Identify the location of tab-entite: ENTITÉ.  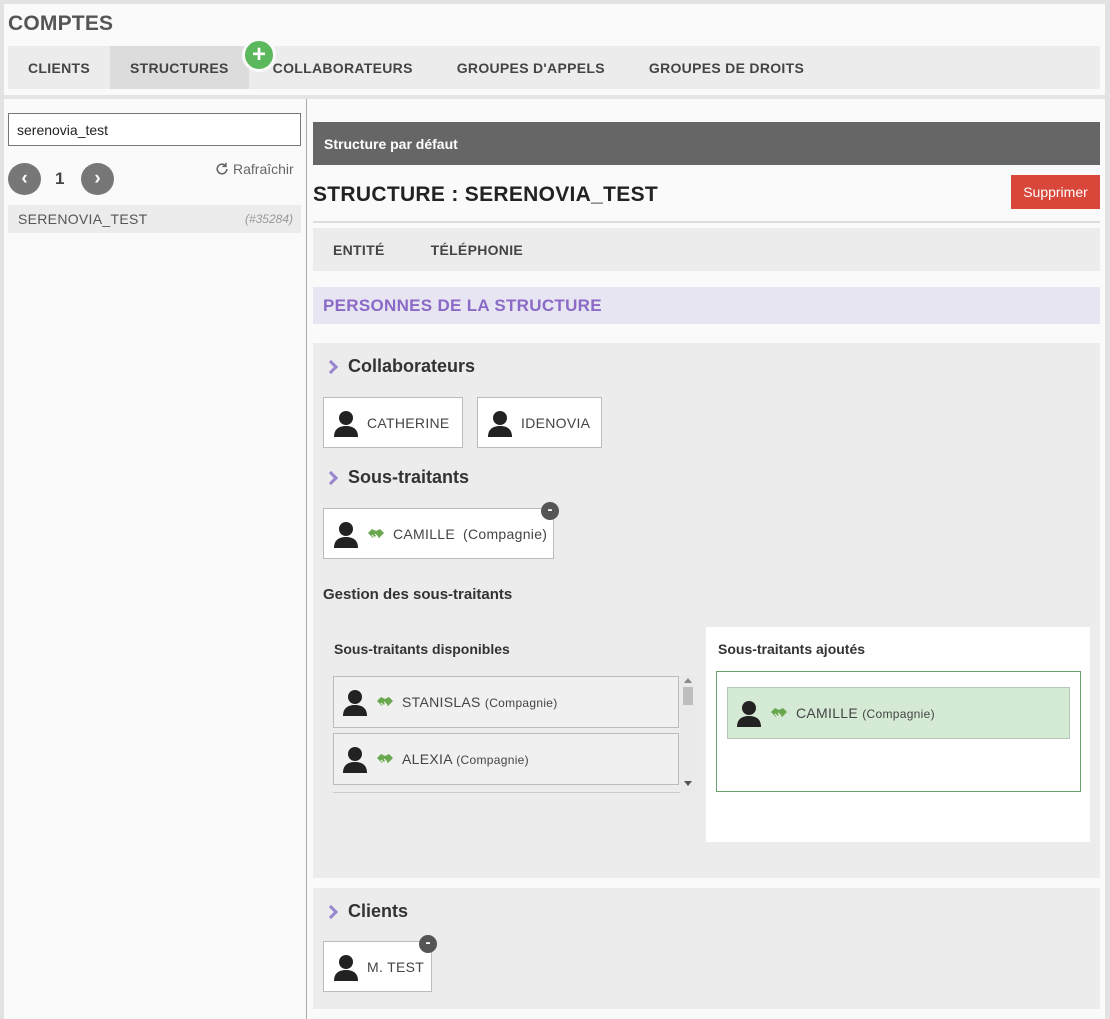
(360, 250).